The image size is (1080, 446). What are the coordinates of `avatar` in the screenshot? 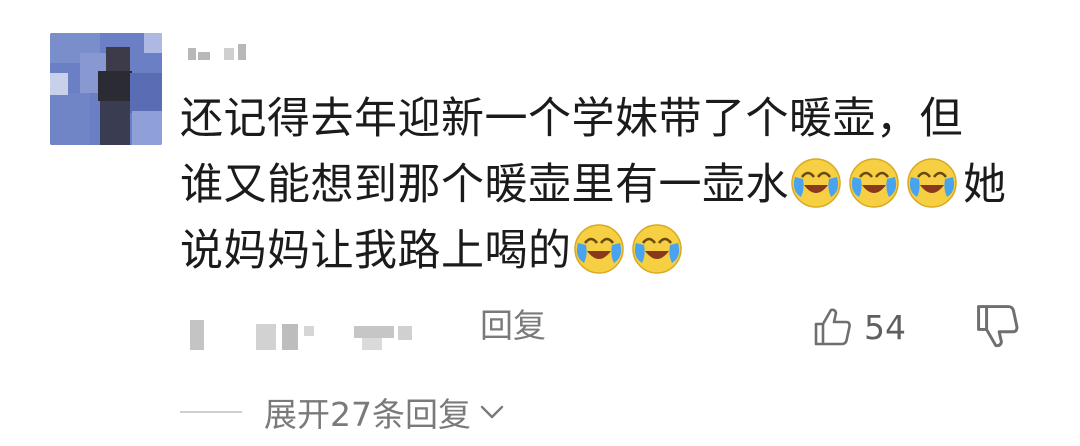 It's located at (106, 89).